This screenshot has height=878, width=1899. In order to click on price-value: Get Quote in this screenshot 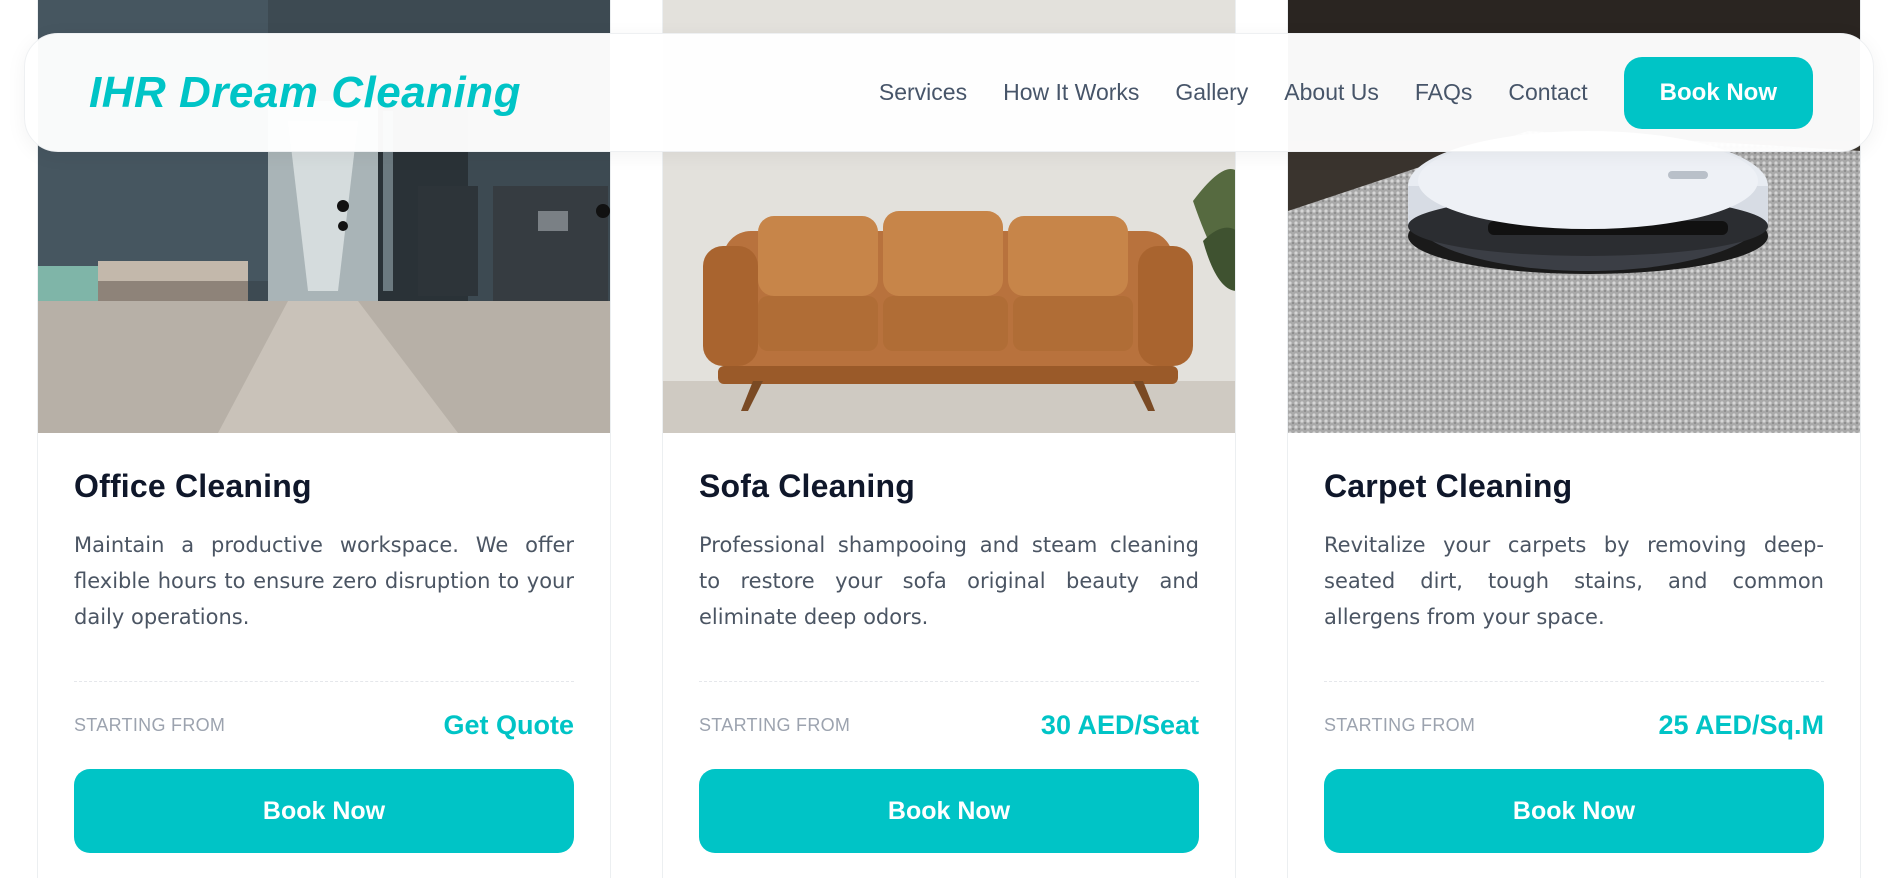, I will do `click(508, 725)`.